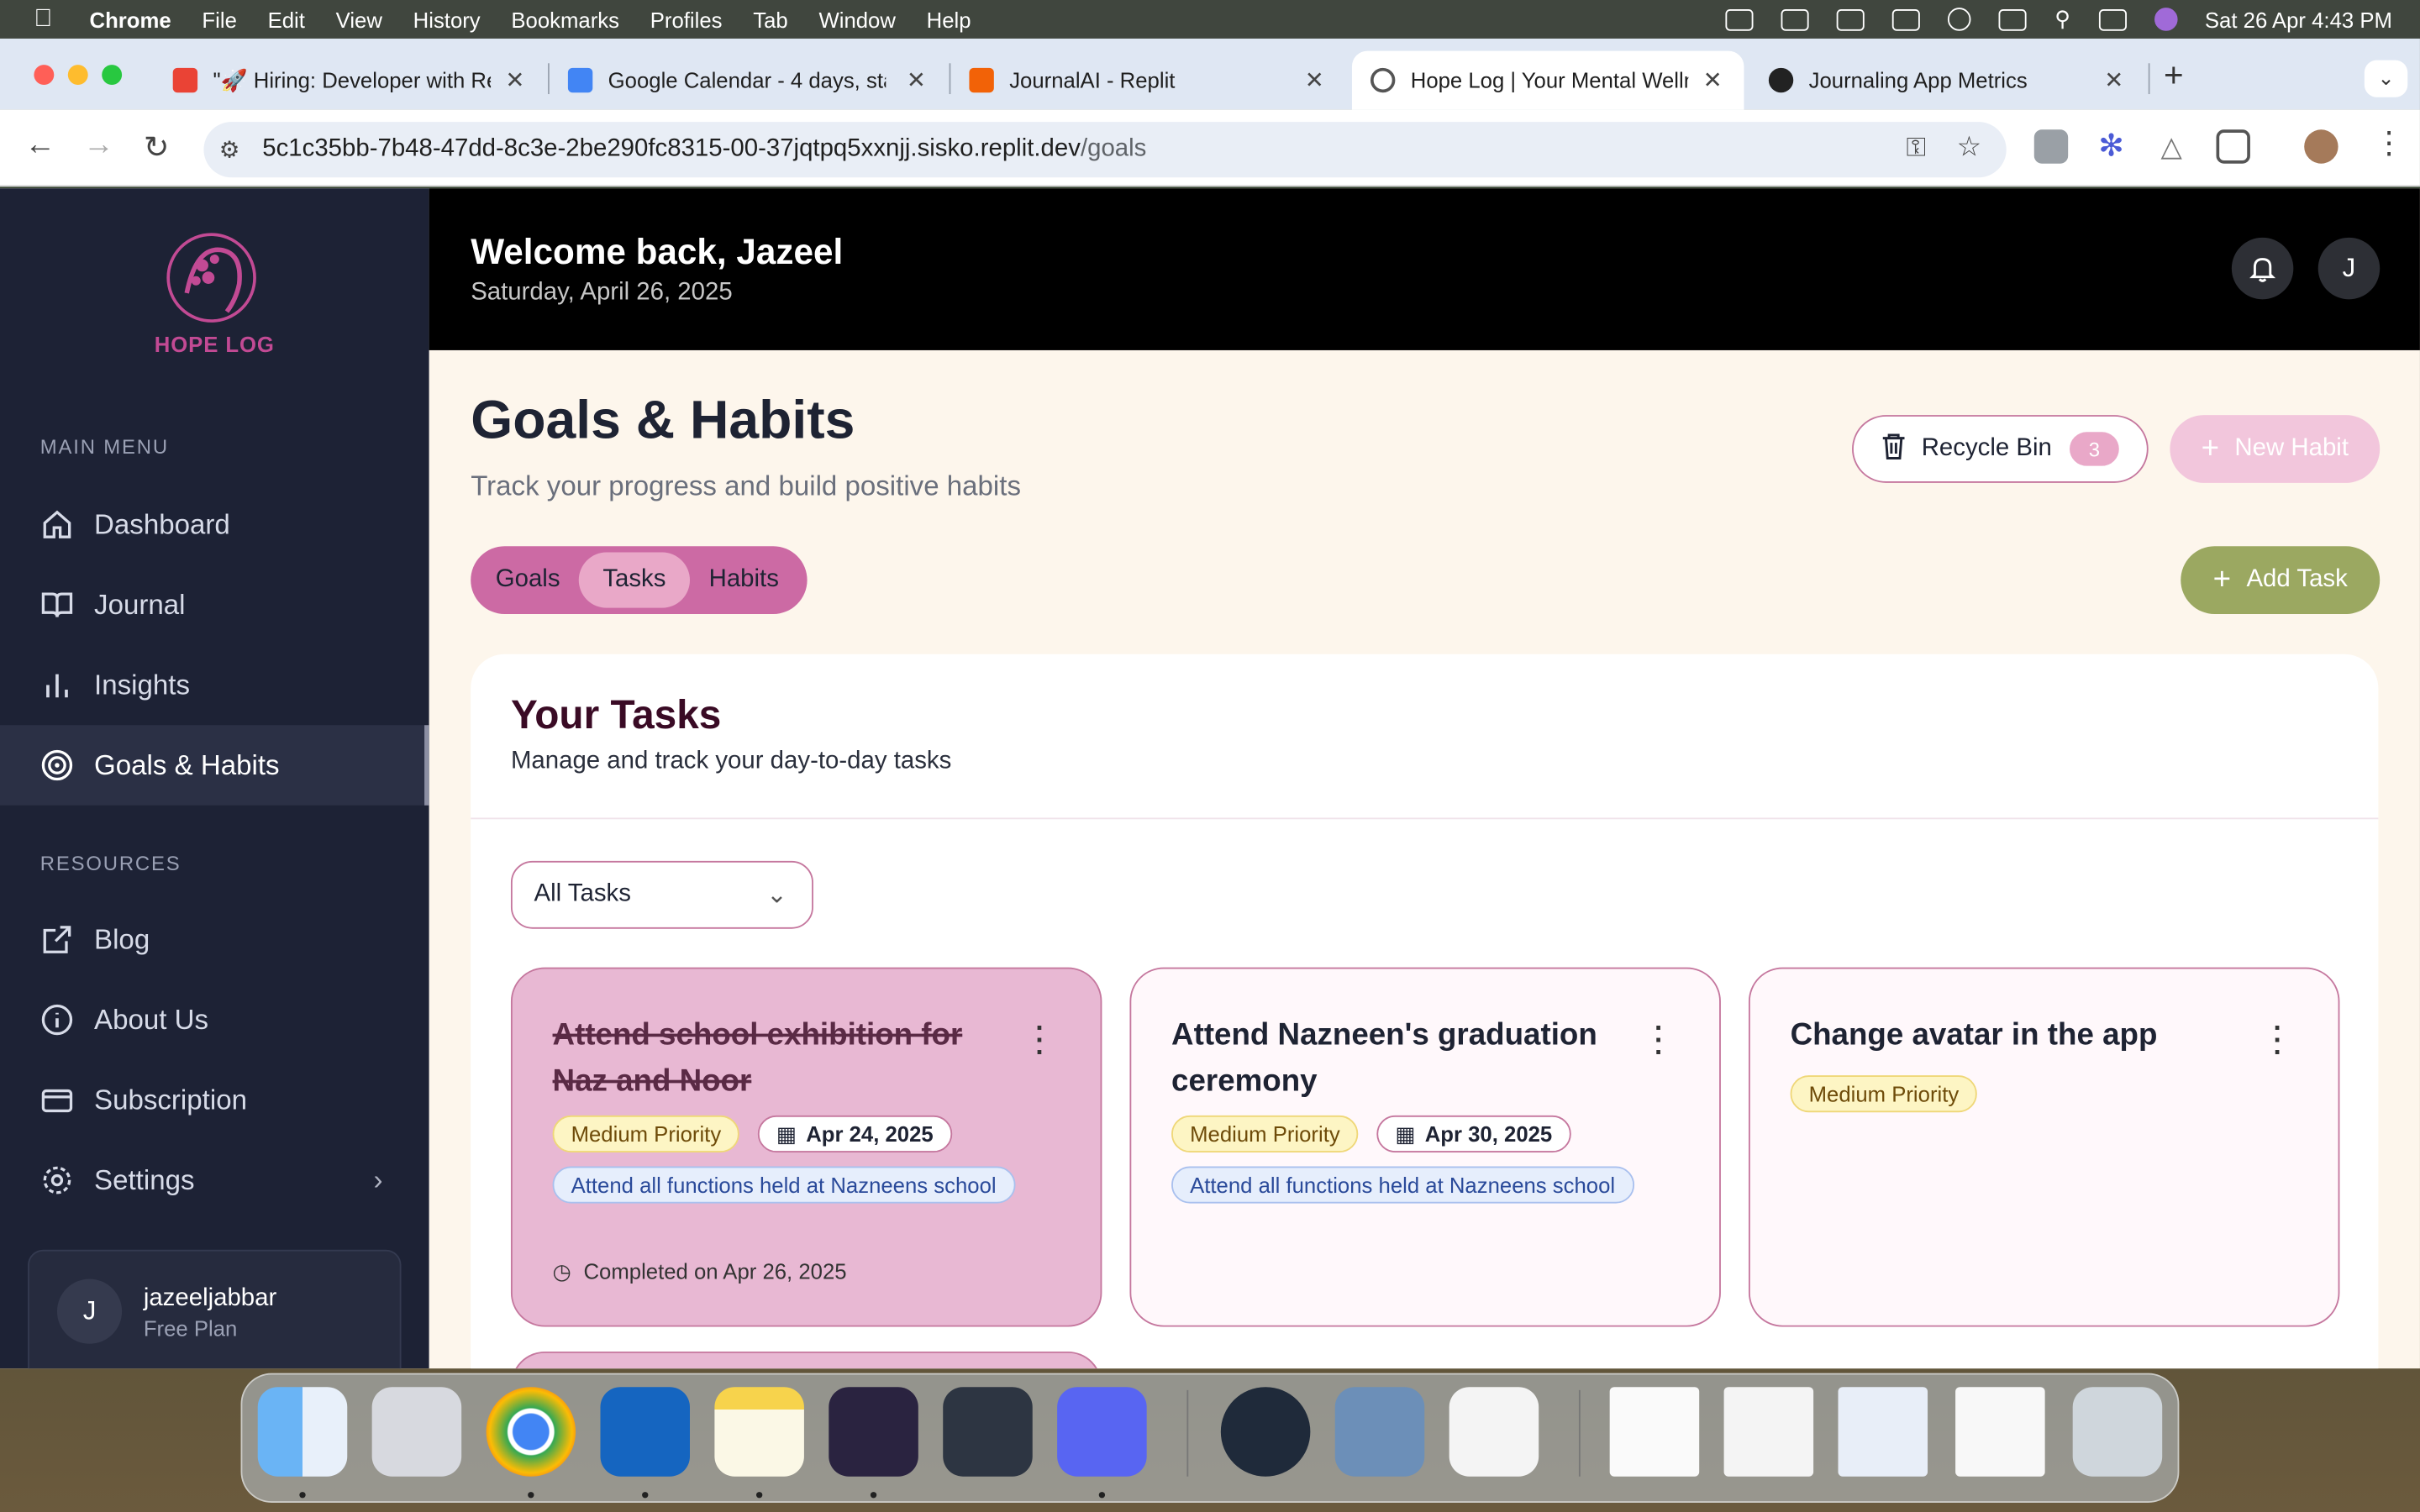  I want to click on new-habit-button: + New Habit, so click(2275, 449).